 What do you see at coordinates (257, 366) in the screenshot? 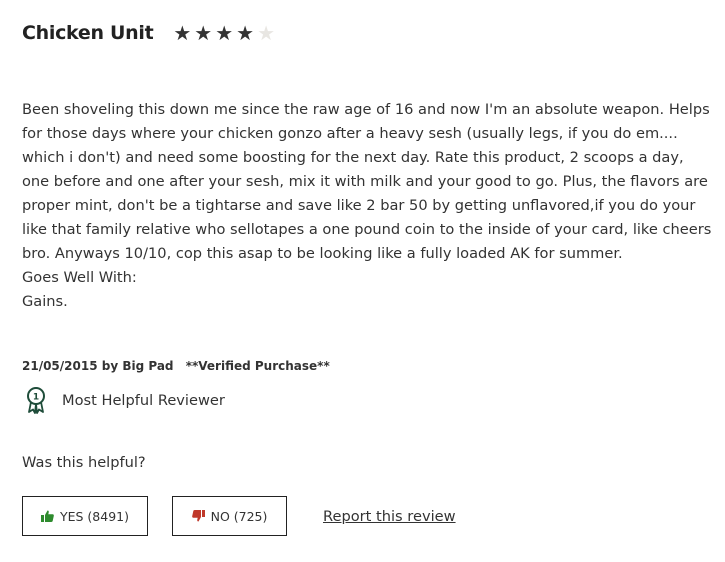
I see `verified-purchase-label: **Verified Purchase**` at bounding box center [257, 366].